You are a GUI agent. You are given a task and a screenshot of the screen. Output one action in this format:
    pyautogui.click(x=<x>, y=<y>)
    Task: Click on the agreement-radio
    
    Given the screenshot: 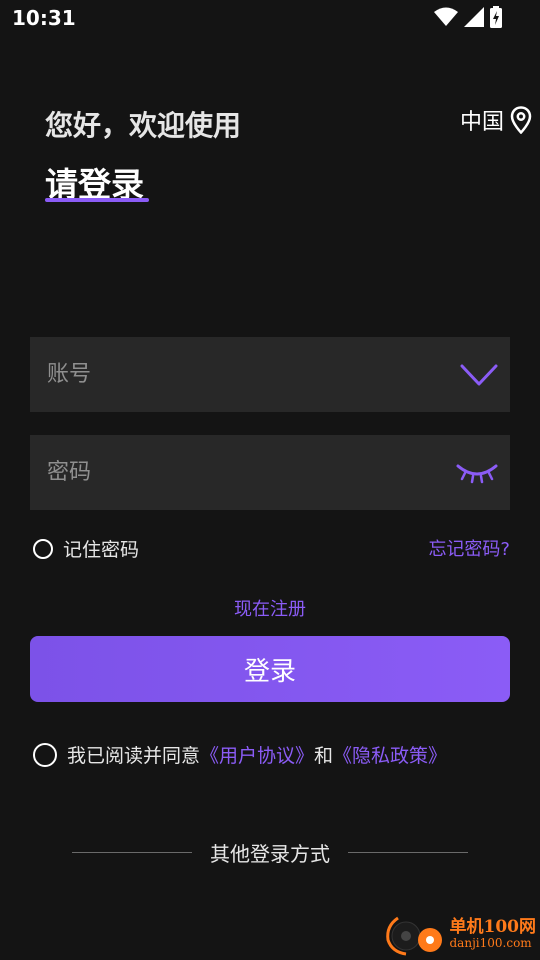 What is the action you would take?
    pyautogui.click(x=45, y=754)
    